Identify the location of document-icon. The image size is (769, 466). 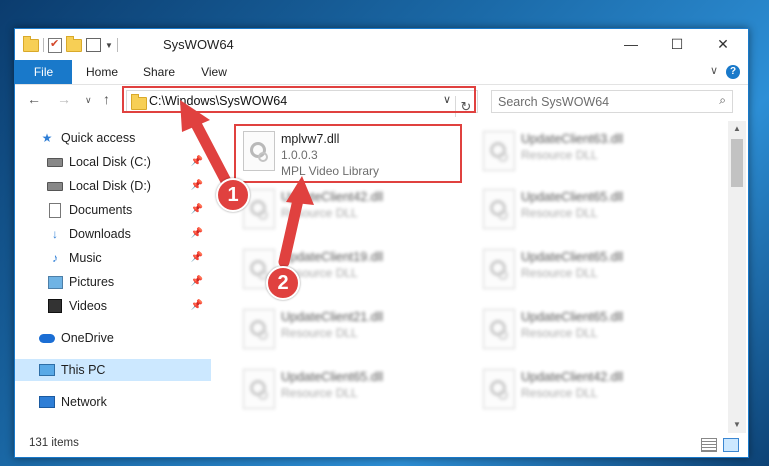
(55, 210).